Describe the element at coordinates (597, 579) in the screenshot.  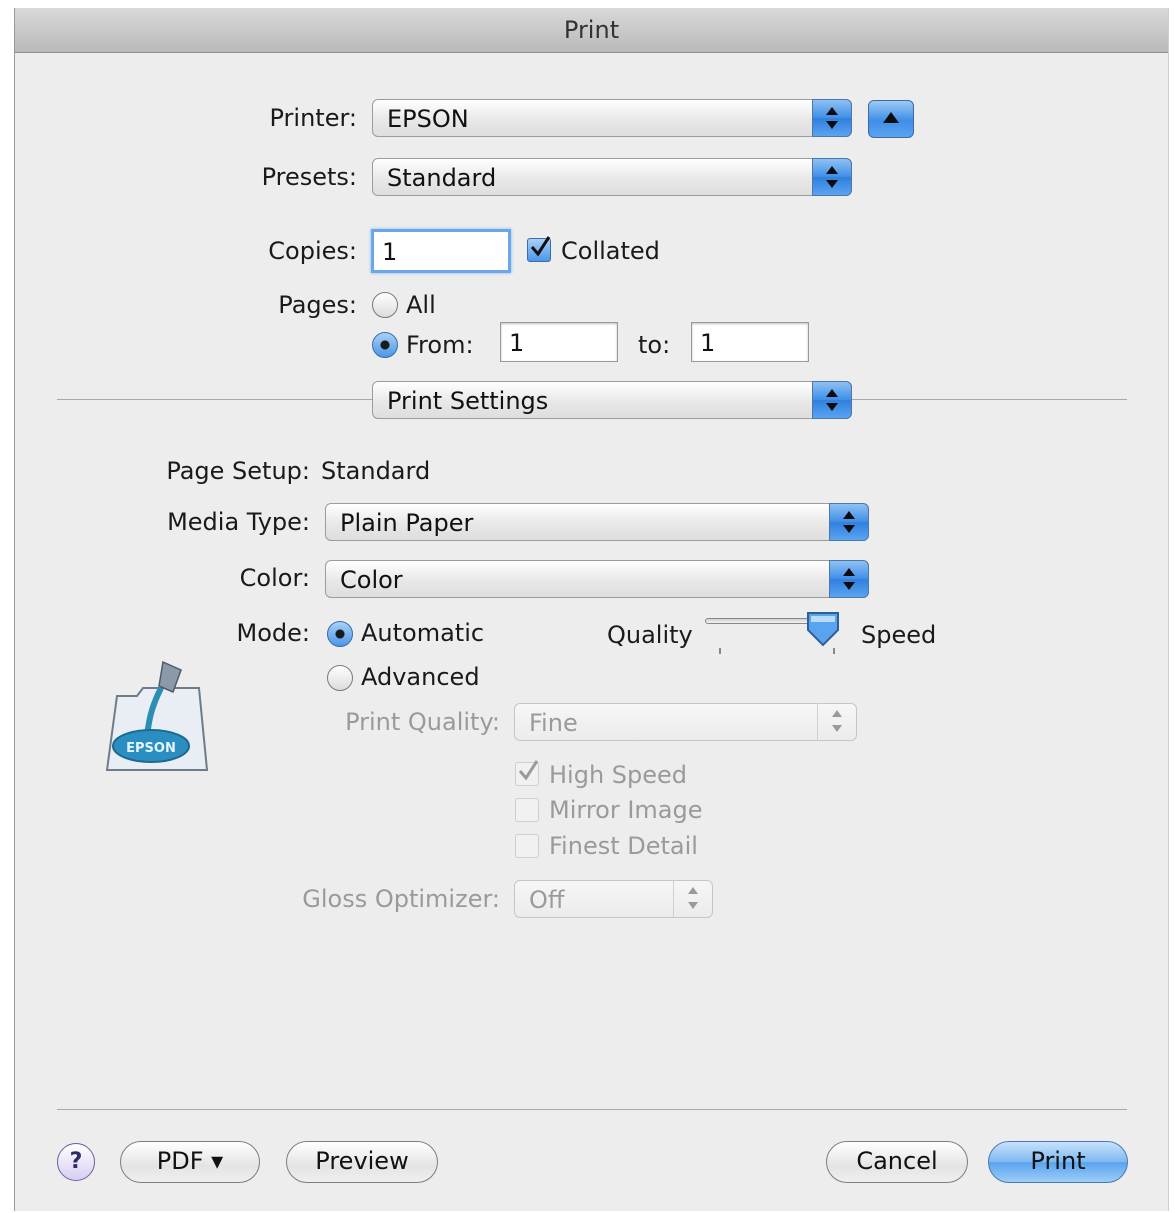
I see `color-popup: Color` at that location.